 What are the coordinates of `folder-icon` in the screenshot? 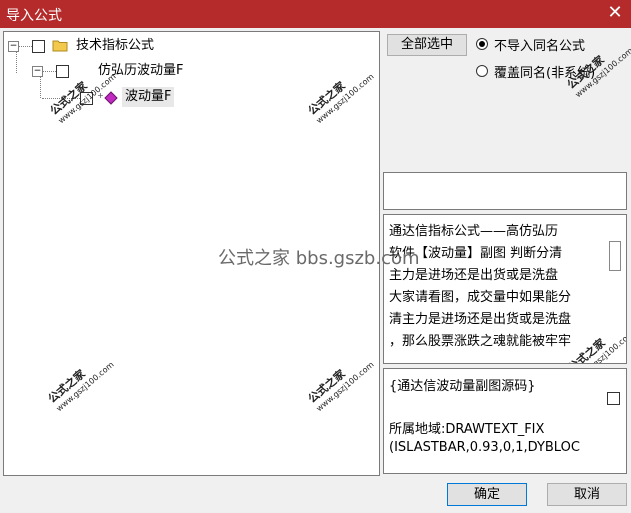 It's located at (60, 45).